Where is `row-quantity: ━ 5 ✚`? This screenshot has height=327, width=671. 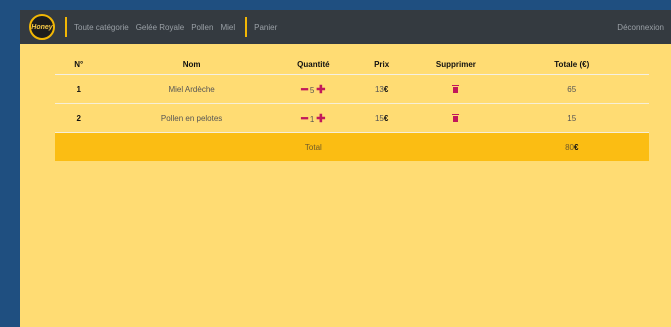
row-quantity: ━ 5 ✚ is located at coordinates (313, 89).